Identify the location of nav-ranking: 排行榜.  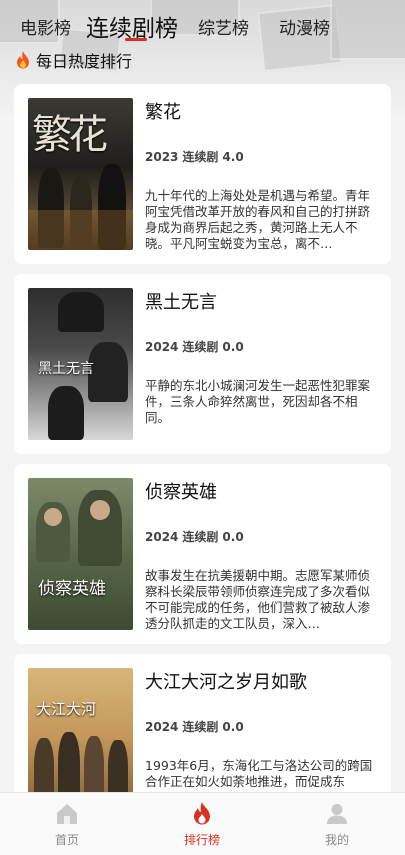
(202, 824).